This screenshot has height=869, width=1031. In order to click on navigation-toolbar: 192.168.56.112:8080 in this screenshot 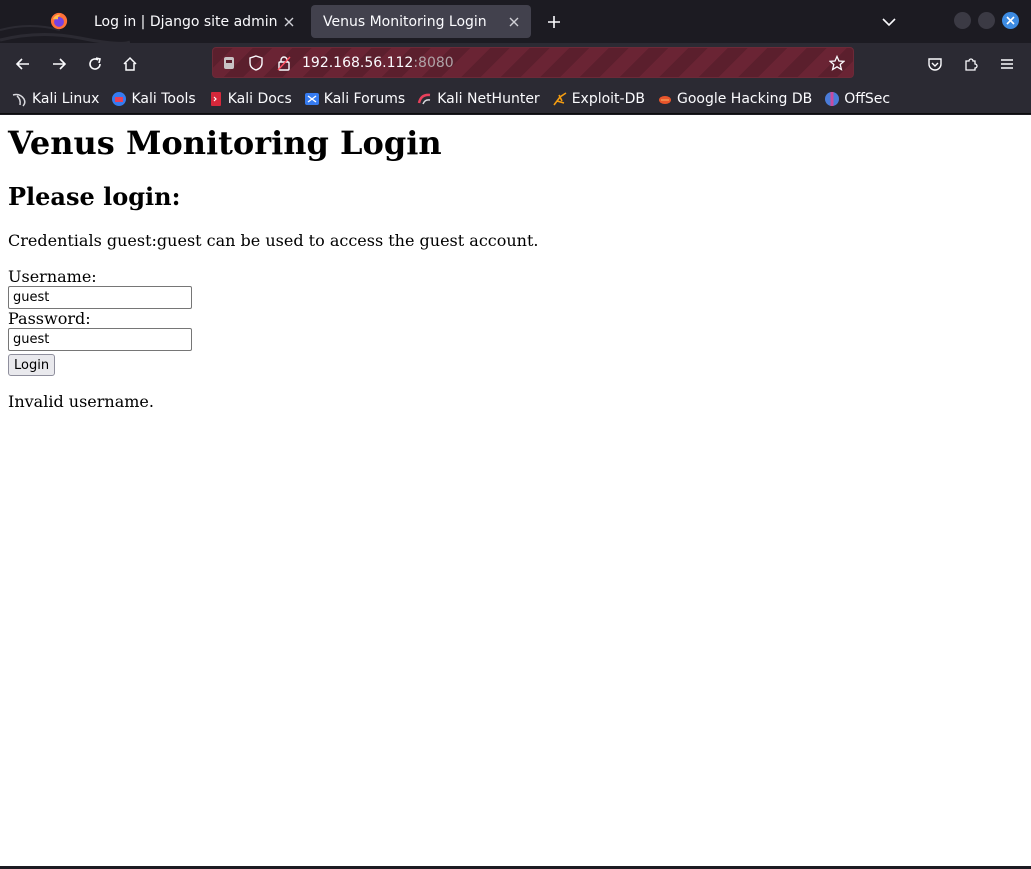, I will do `click(515, 63)`.